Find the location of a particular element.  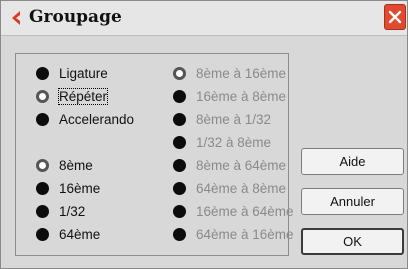

radio-label: 1/32 à 8ème is located at coordinates (234, 142).